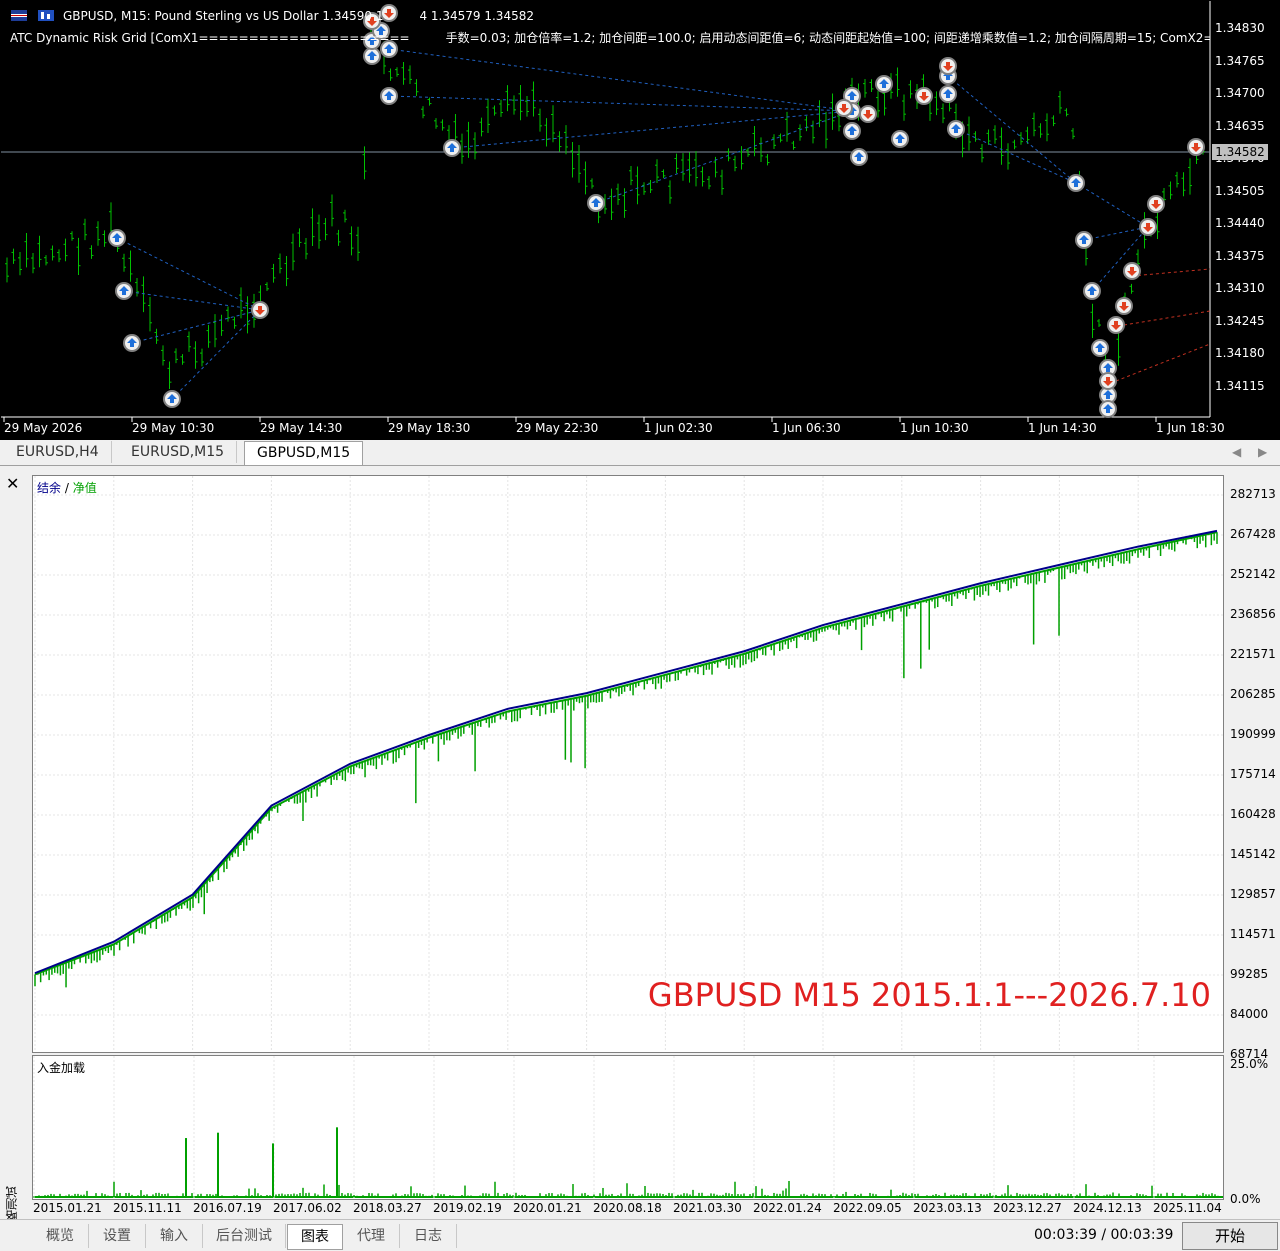 This screenshot has height=1251, width=1280. I want to click on elapsed-timer: 00:03:39 / 00:03:39, so click(1104, 1235).